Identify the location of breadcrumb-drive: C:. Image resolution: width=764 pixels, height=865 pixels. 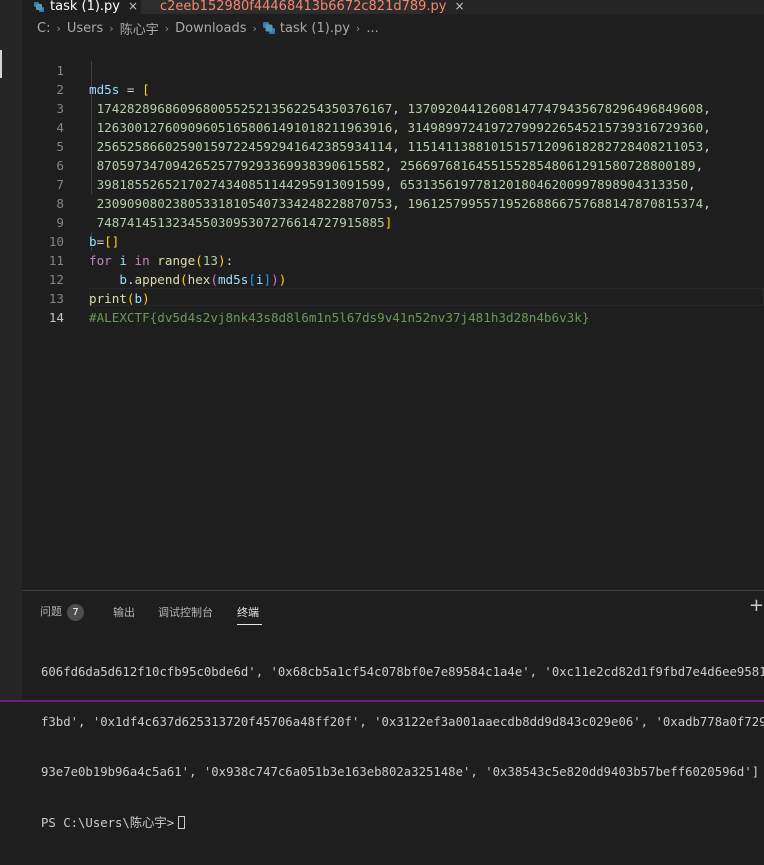
(43, 28).